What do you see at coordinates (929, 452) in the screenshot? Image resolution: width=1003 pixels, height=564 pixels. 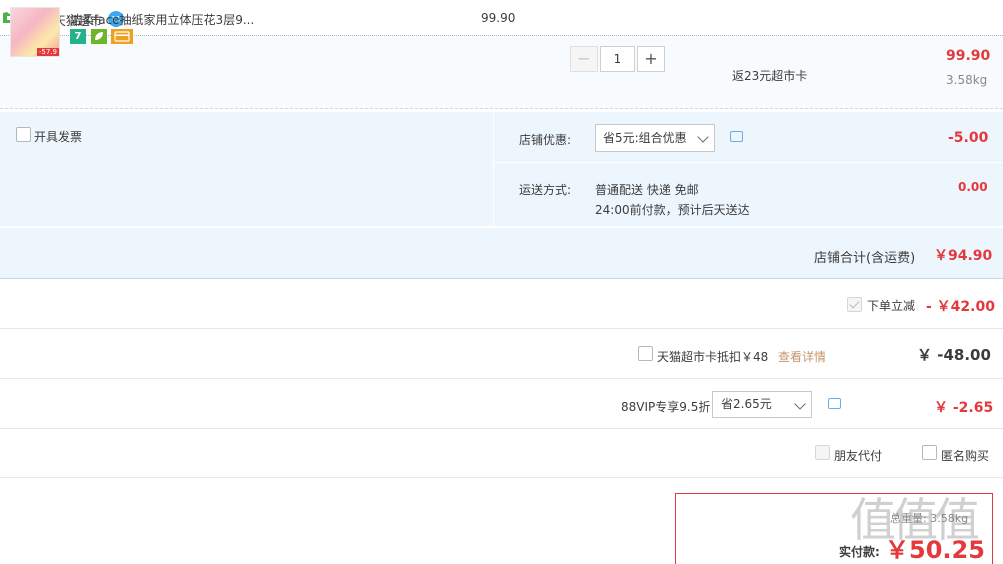 I see `anonymous-purchase-checkbox` at bounding box center [929, 452].